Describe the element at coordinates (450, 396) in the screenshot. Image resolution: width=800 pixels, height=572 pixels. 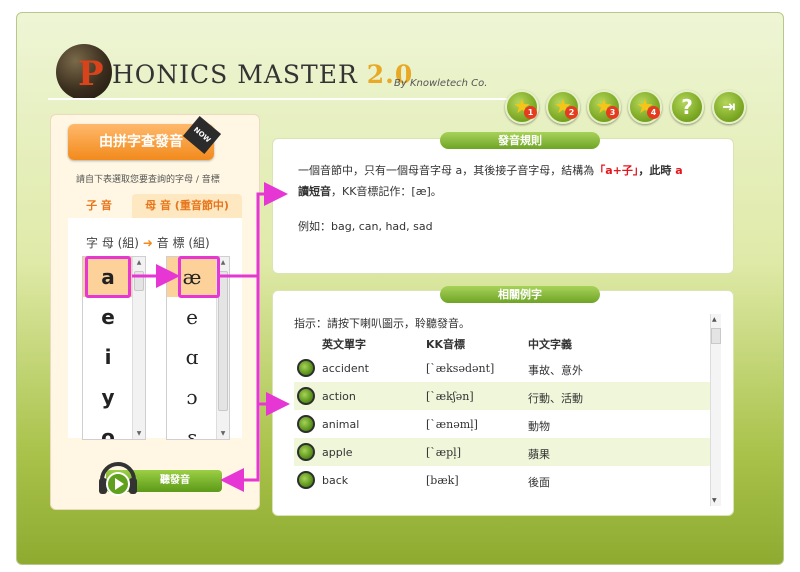
I see `kk-cell: [`ækʃən]` at that location.